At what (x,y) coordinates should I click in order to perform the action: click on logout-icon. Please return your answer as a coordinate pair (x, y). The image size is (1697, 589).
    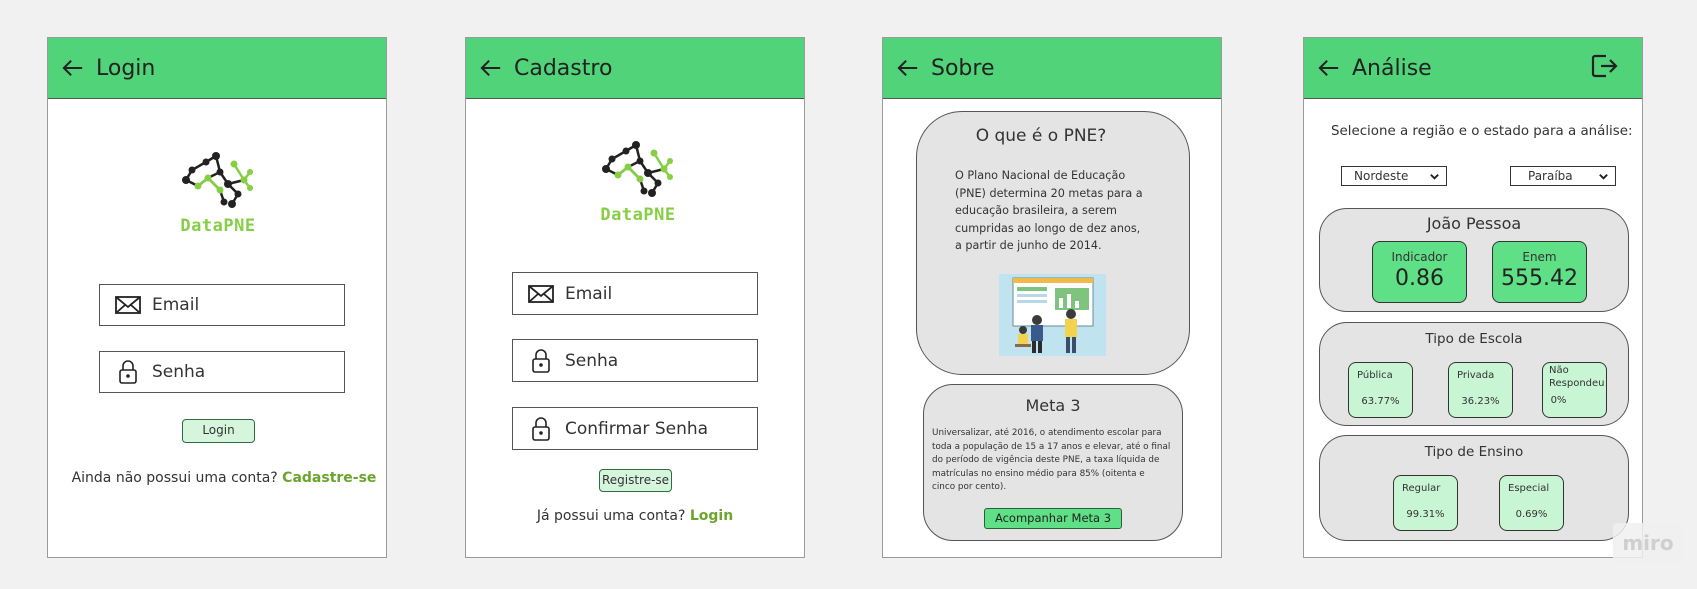
    Looking at the image, I should click on (1604, 66).